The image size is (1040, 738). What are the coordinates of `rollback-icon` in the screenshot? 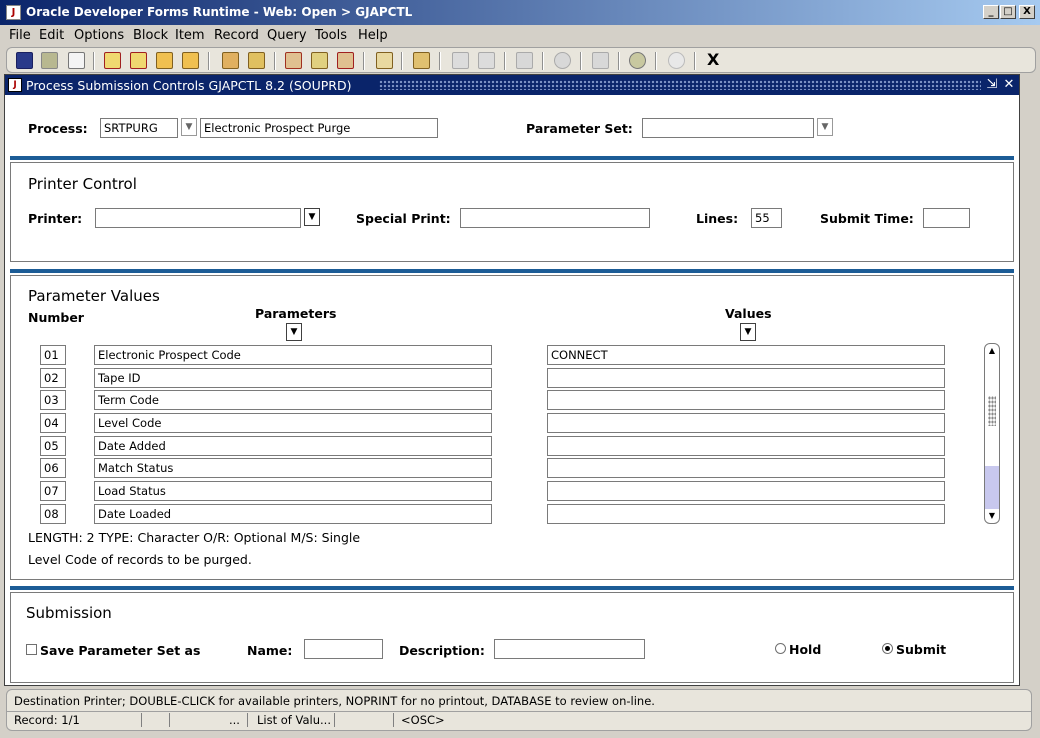 It's located at (49, 60).